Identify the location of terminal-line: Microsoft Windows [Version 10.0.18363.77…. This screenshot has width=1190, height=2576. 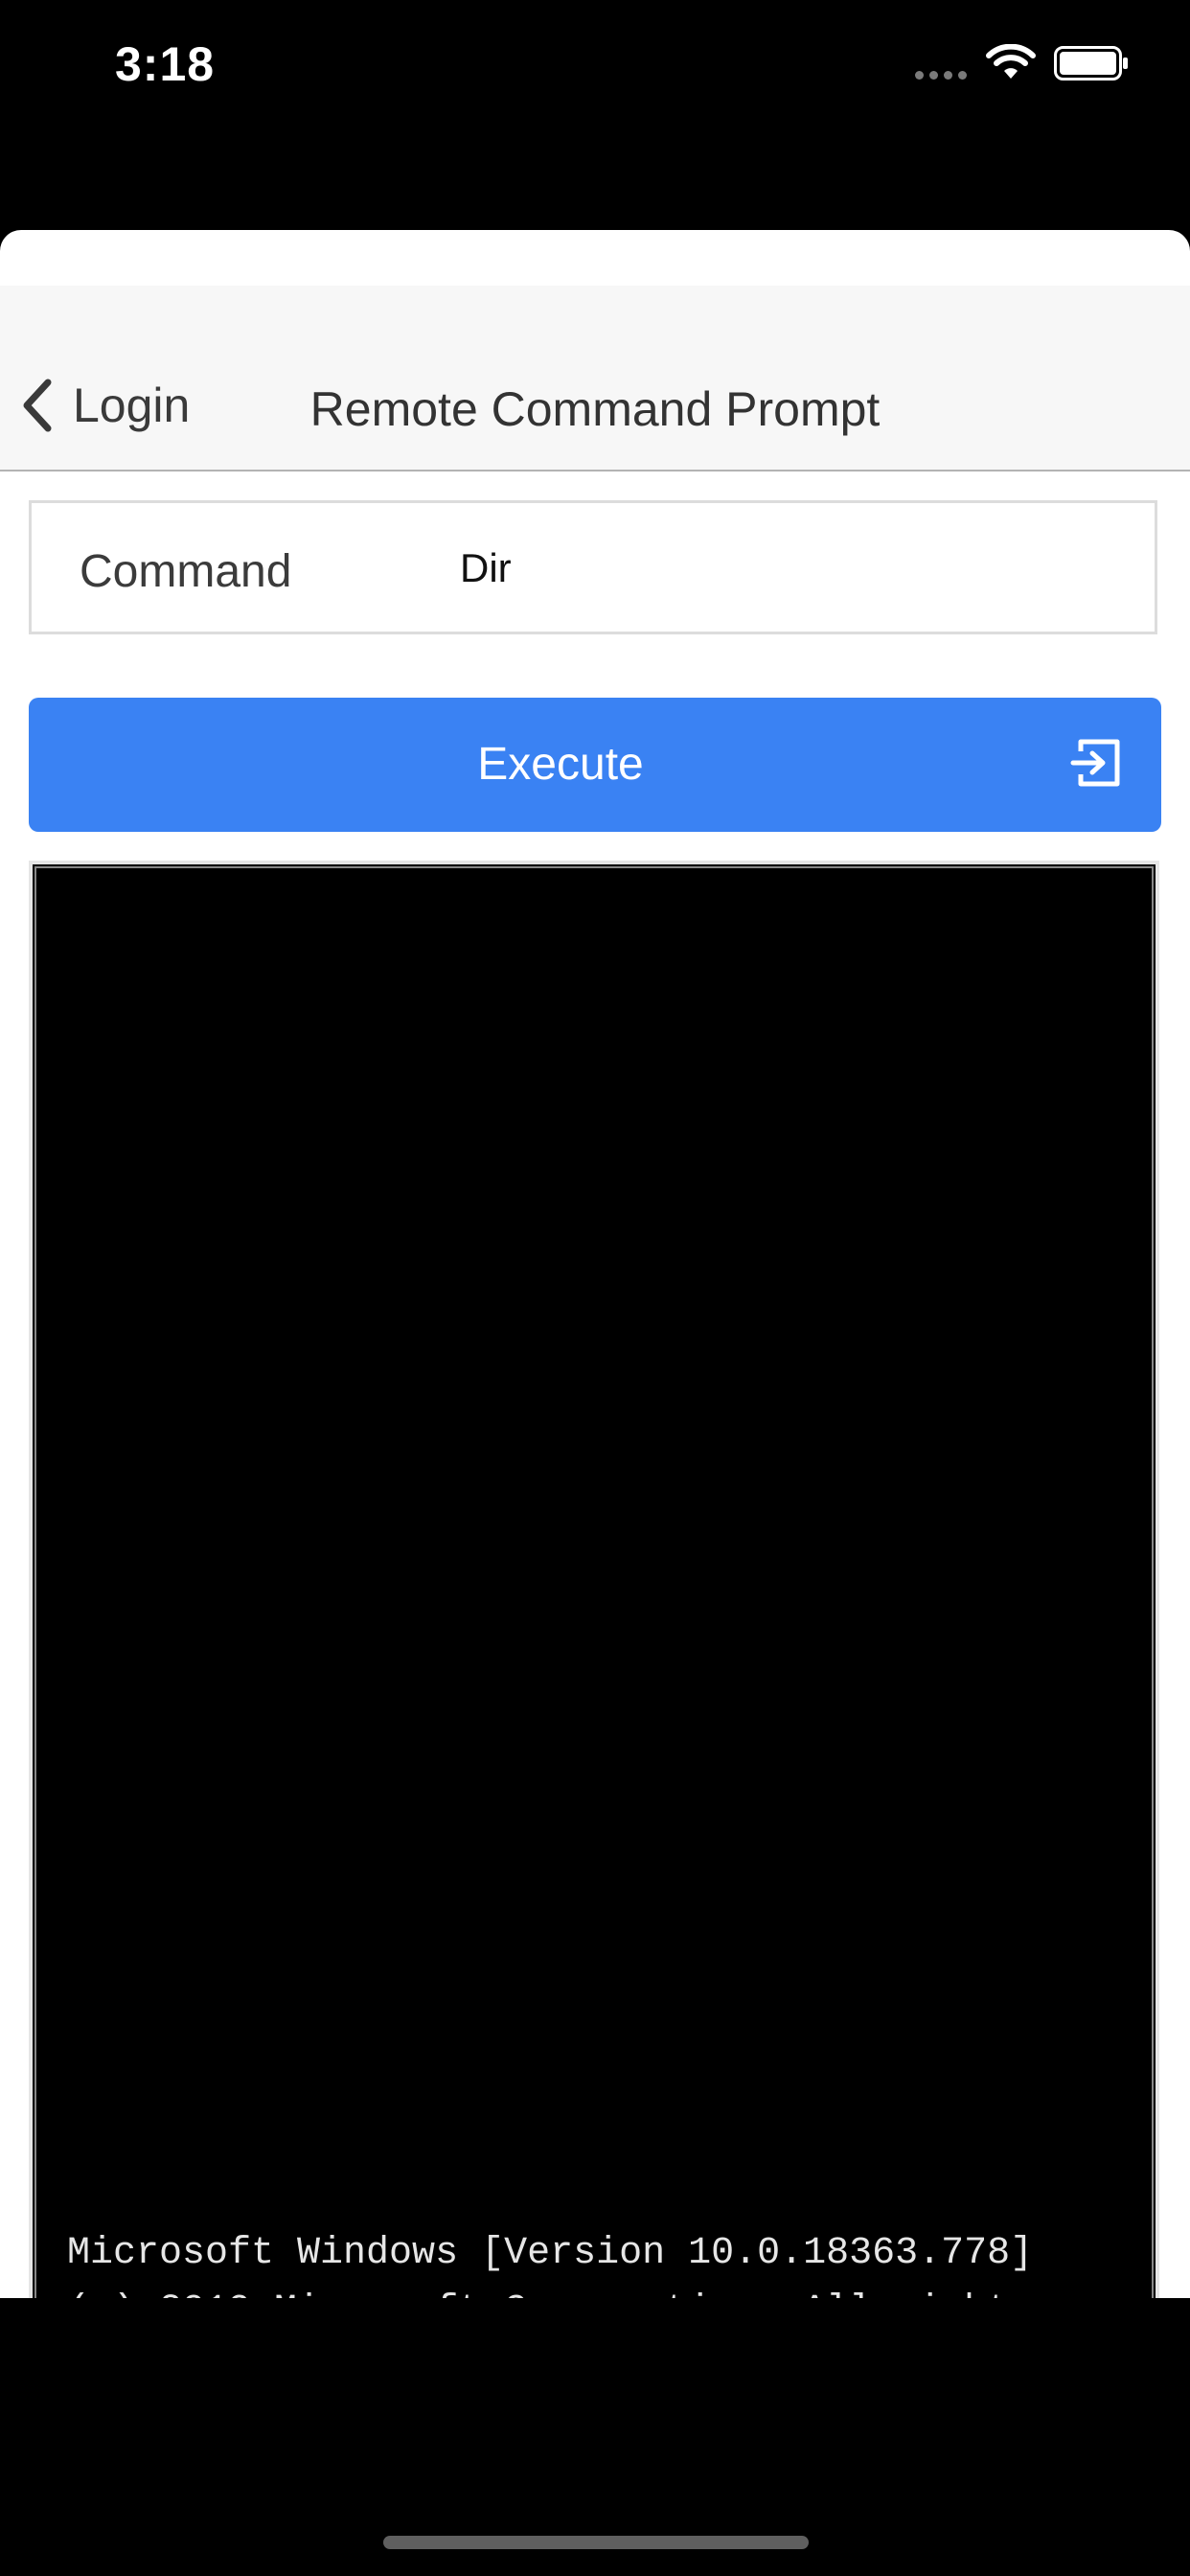
(550, 2253).